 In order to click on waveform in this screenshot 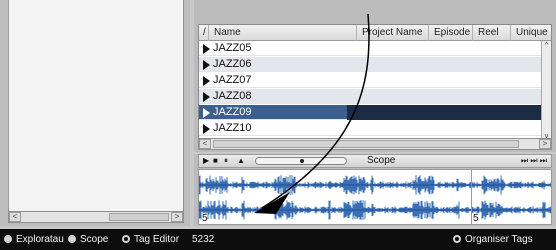, I will do `click(375, 197)`.